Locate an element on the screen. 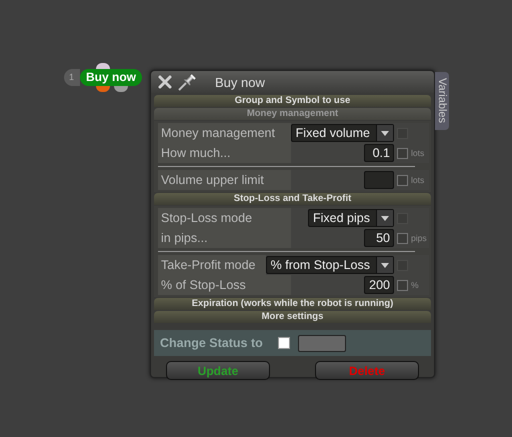  section-header: More settings is located at coordinates (292, 317).